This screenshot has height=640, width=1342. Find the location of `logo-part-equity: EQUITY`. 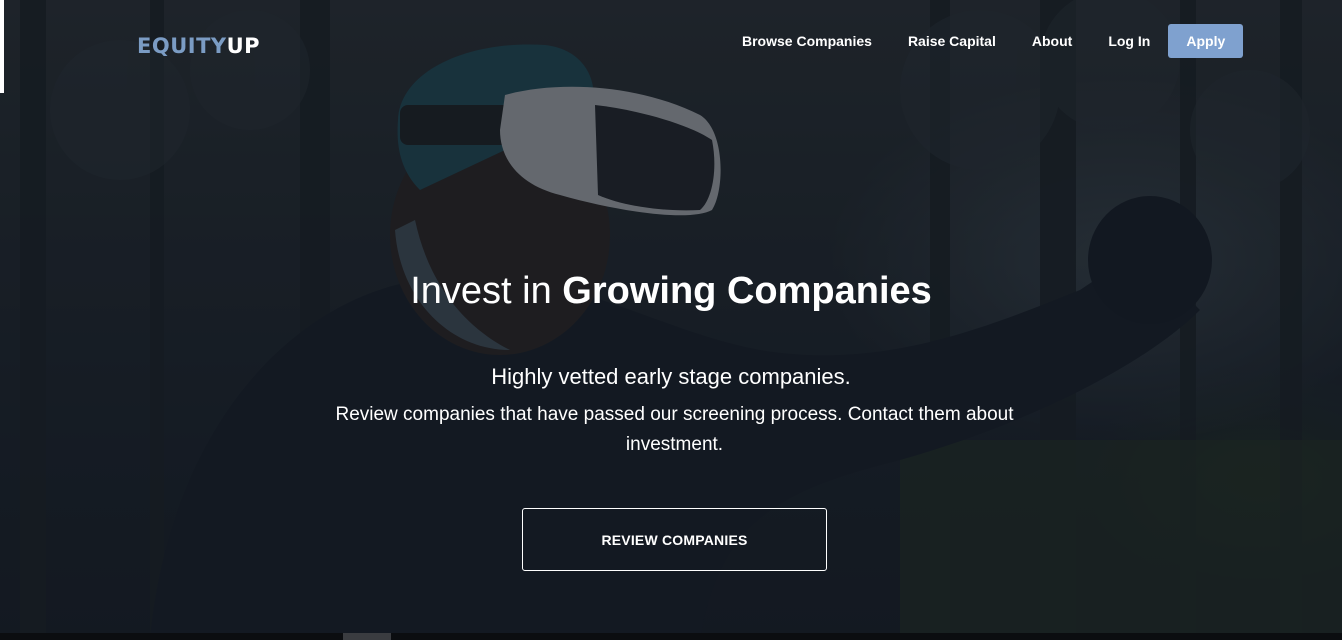

logo-part-equity: EQUITY is located at coordinates (182, 46).